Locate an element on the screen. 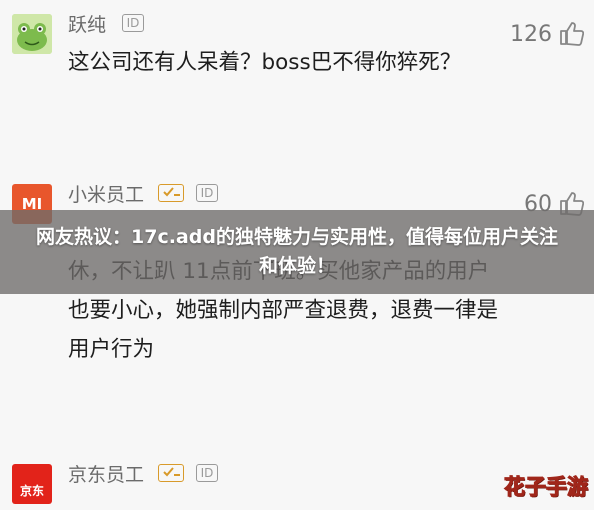 The image size is (594, 510). site-watermark: 花子手游 is located at coordinates (546, 487).